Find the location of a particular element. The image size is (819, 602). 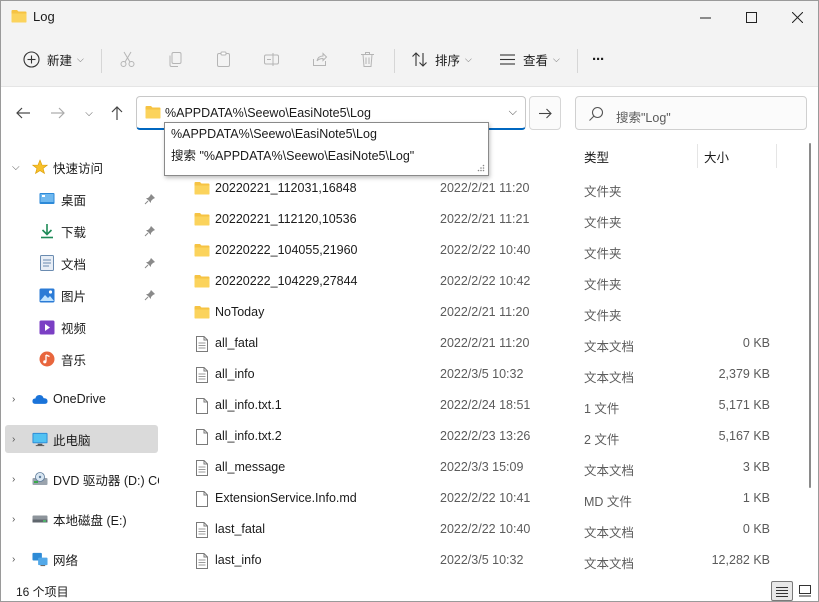

sidebar-item-quick-access: ⌵ 快速访问 is located at coordinates (80, 167).